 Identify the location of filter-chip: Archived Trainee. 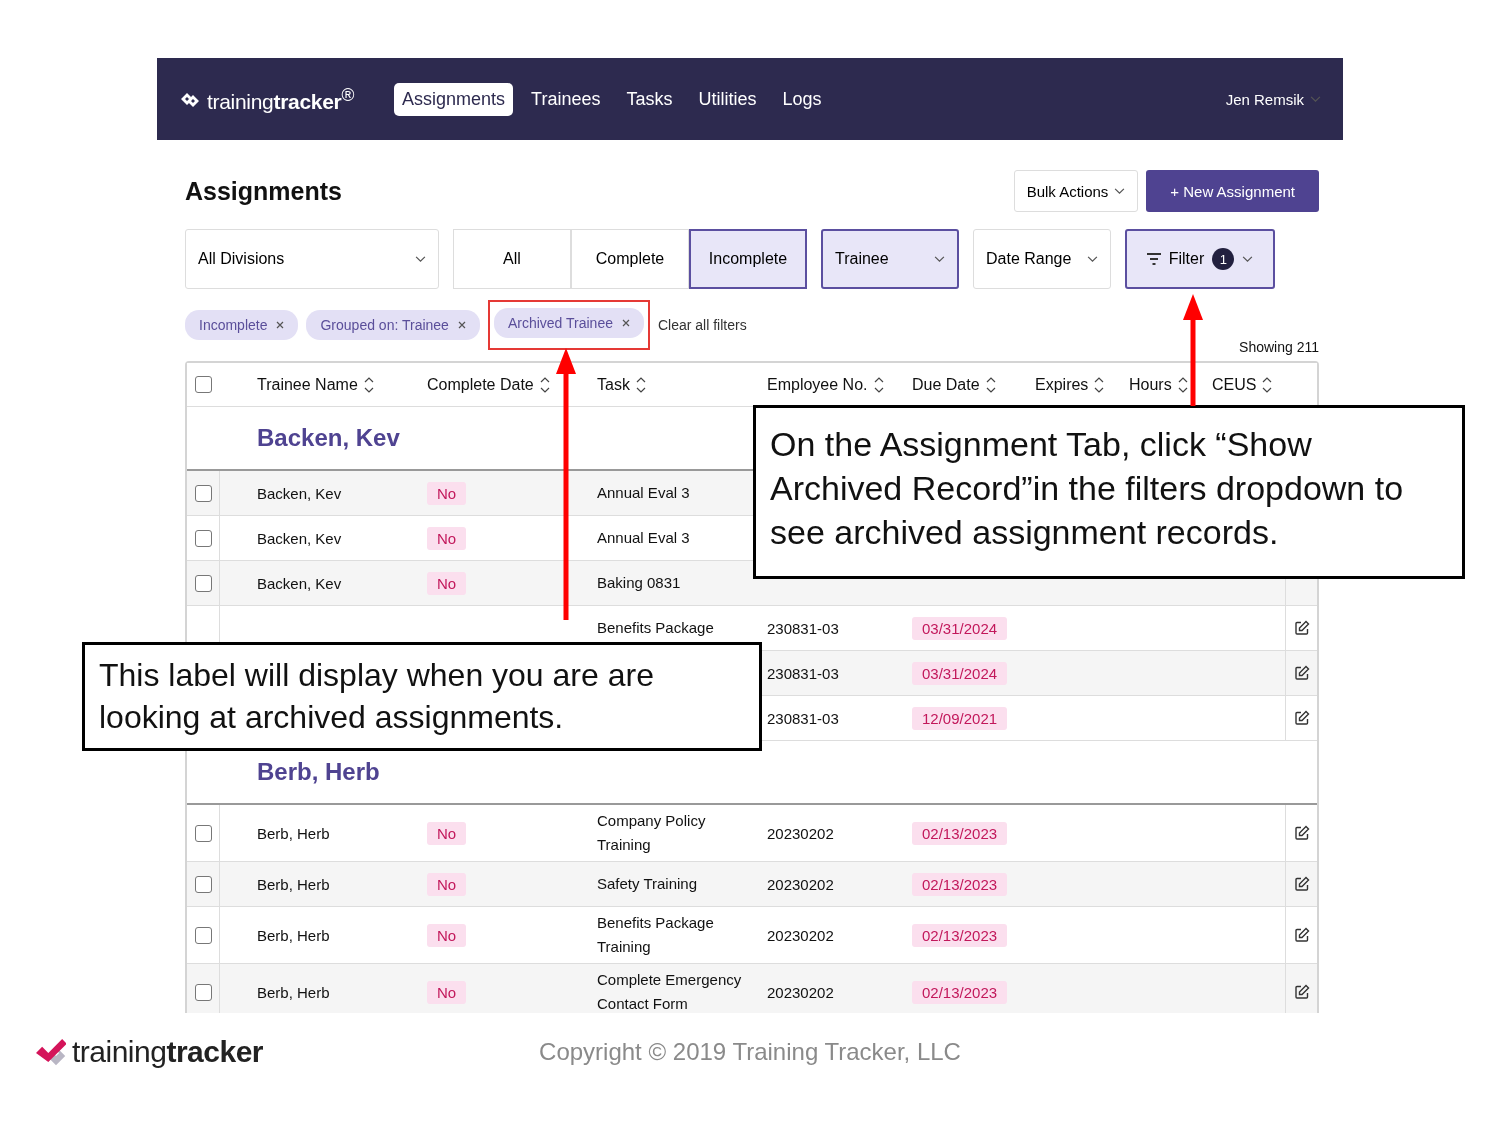
(568, 323).